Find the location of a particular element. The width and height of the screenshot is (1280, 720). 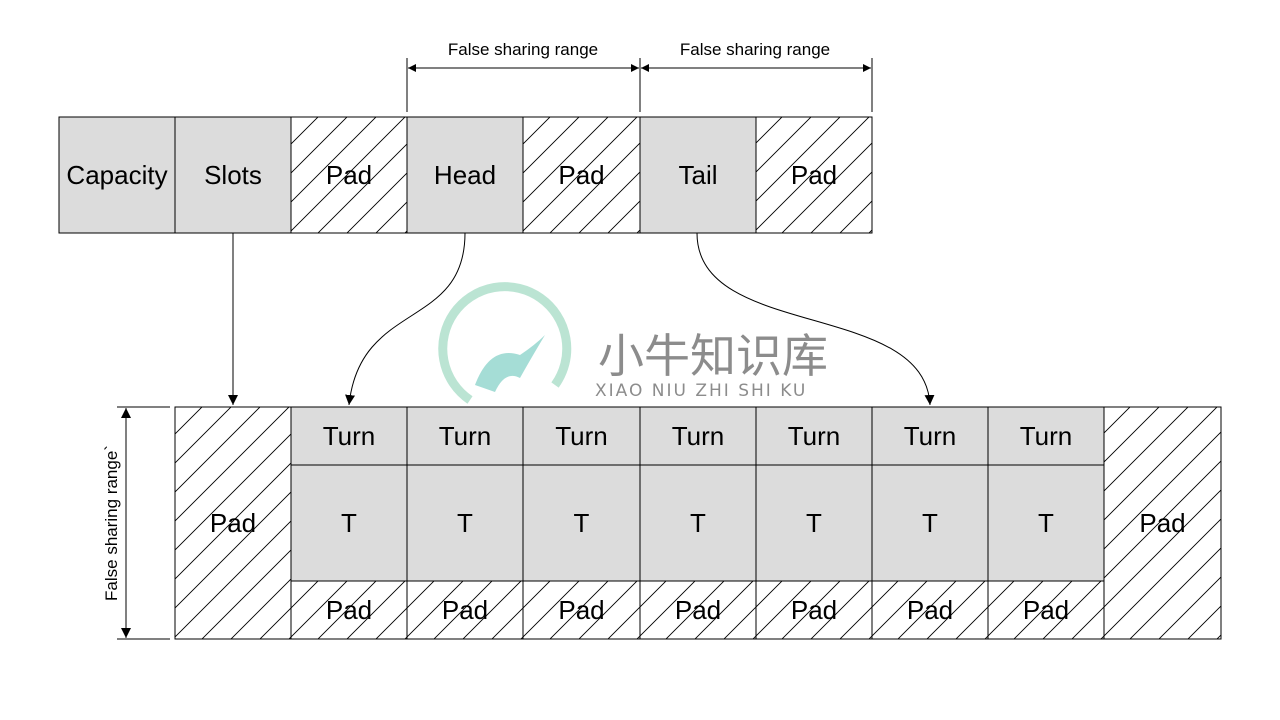

watermark-logo-icon is located at coordinates (505, 343).